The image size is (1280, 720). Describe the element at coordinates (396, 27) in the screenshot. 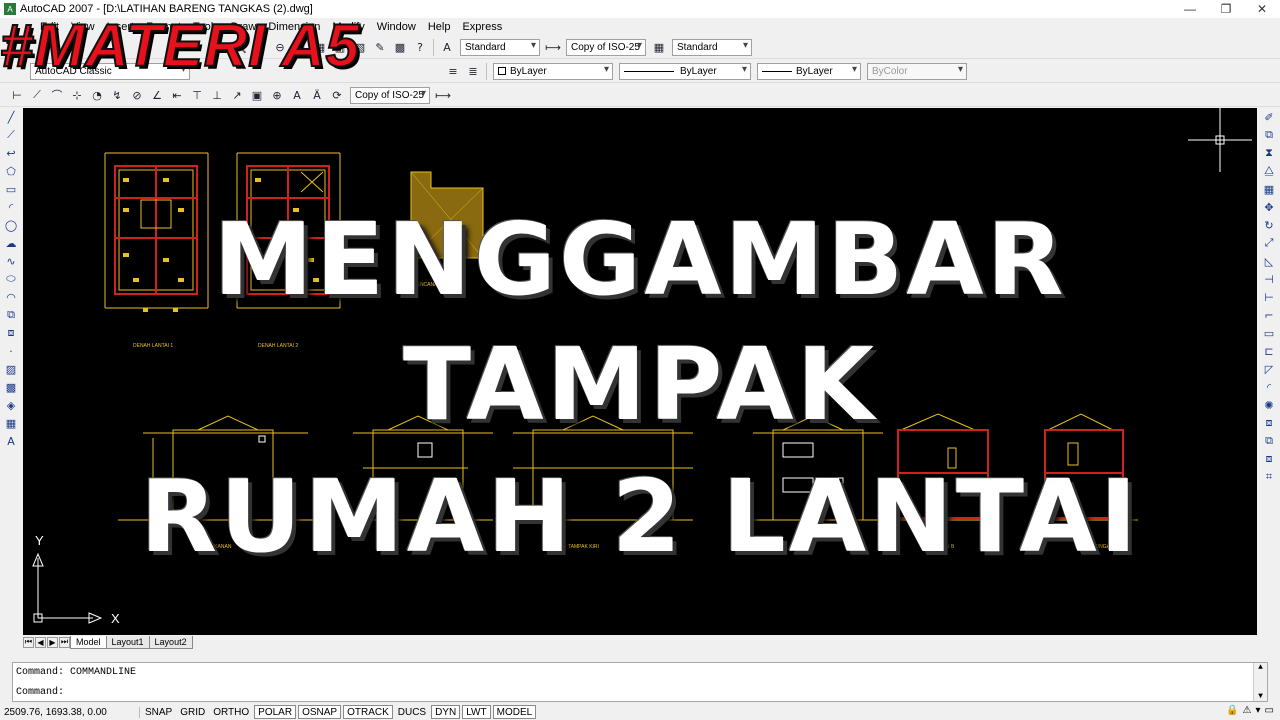

I see `menu-window: Window` at that location.